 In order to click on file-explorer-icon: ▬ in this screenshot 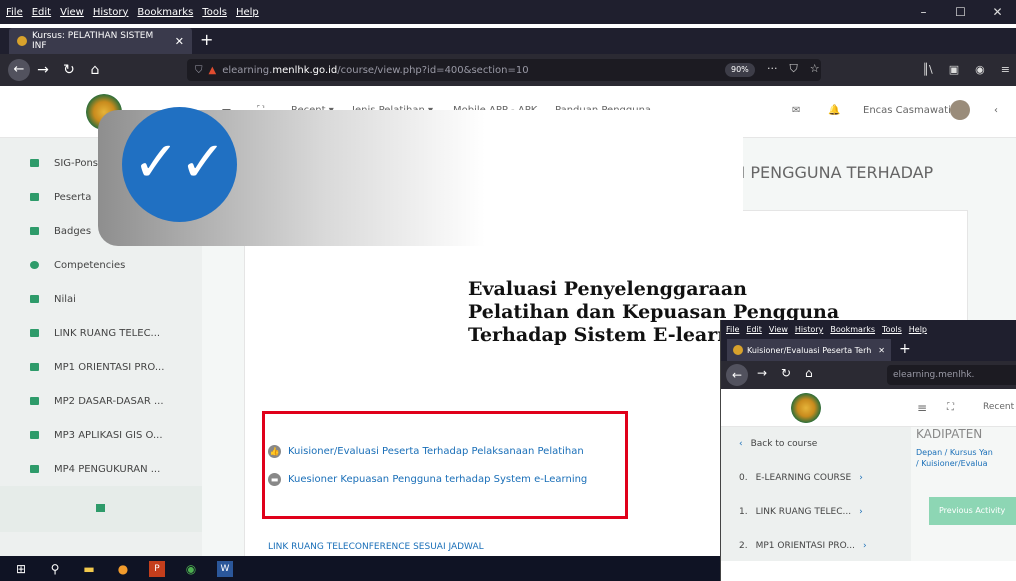, I will do `click(89, 569)`.